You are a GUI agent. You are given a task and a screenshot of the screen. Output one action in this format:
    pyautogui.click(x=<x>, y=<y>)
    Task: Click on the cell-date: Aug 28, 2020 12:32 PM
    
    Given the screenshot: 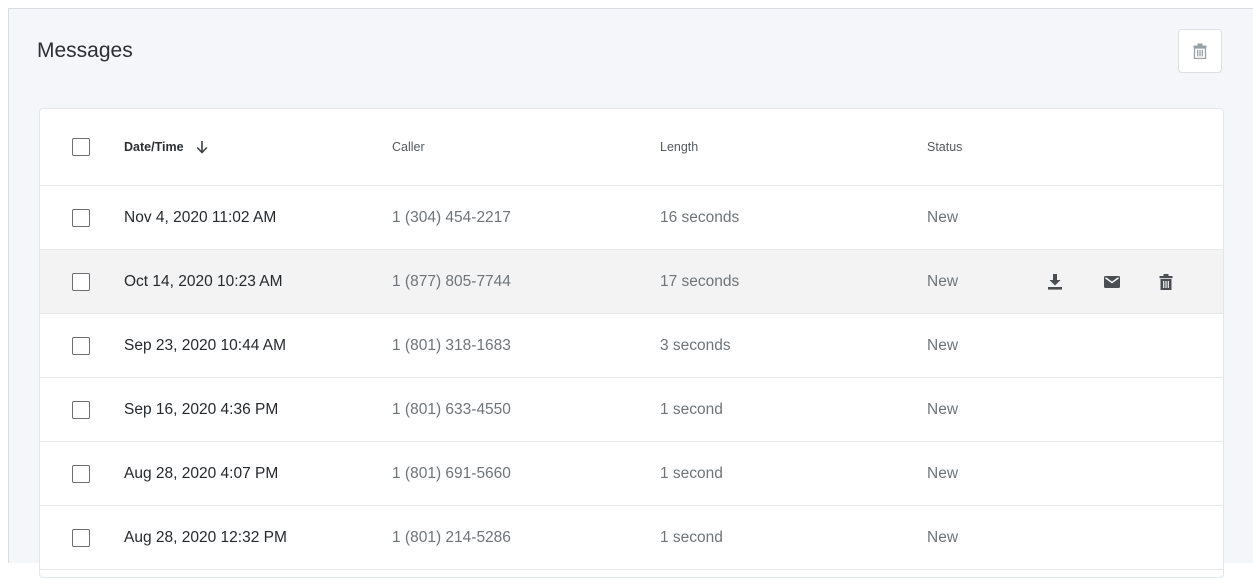 What is the action you would take?
    pyautogui.click(x=205, y=537)
    